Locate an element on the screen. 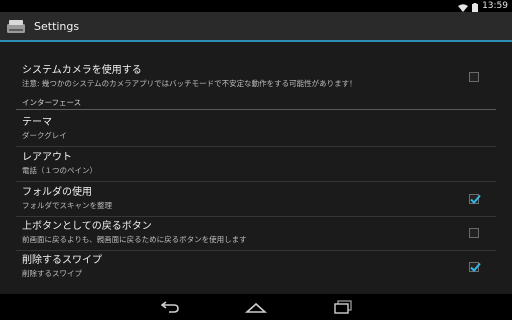 The image size is (512, 320). setting-title: システムカメラを使用する is located at coordinates (82, 70).